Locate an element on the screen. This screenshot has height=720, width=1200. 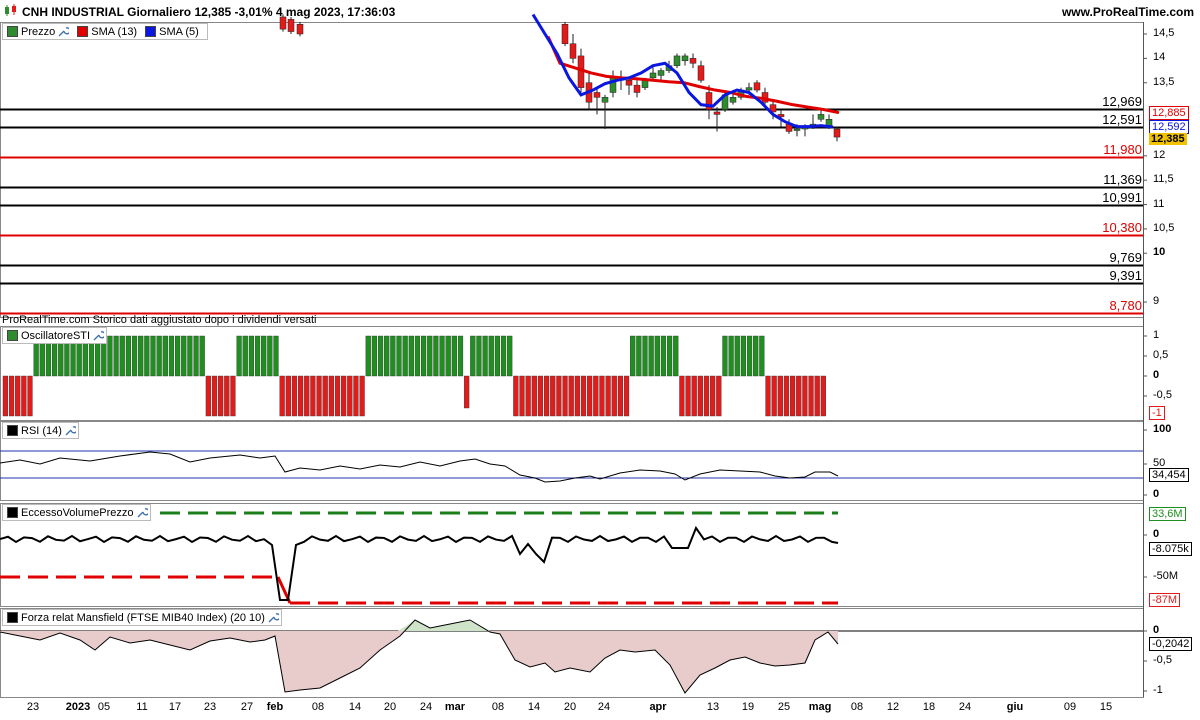
sma5-tag: 12,592 is located at coordinates (1169, 127).